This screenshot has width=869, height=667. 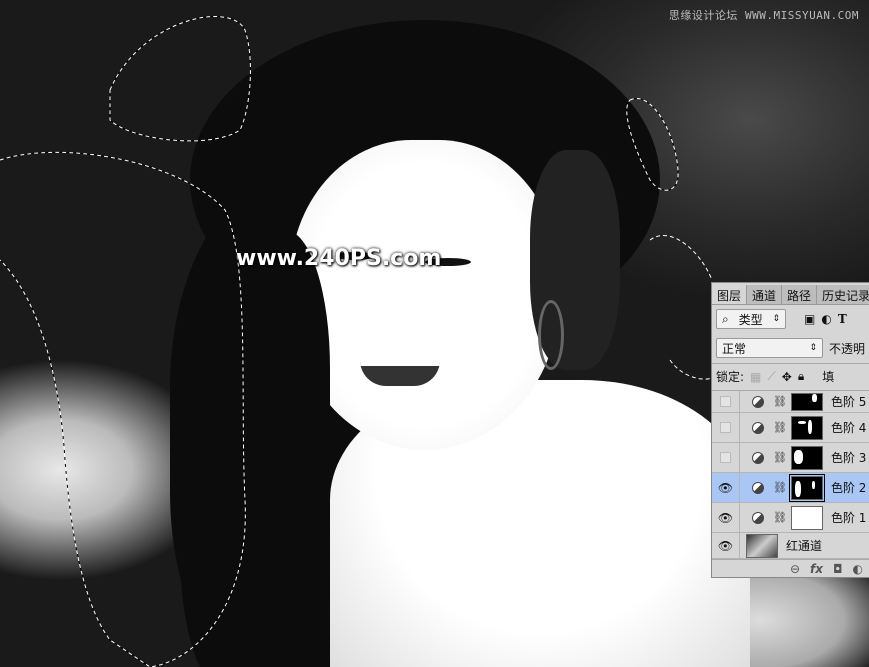 I want to click on adjustment-filter-icon: ◐, so click(x=826, y=319).